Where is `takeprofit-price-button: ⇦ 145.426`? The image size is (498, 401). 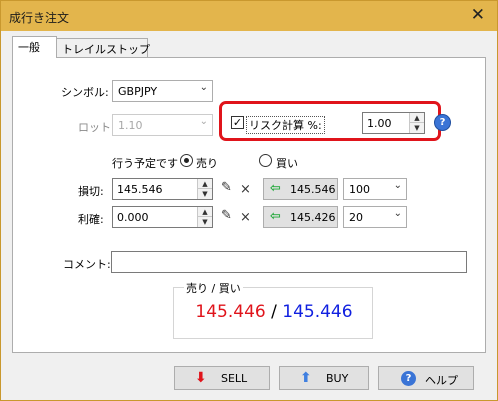 takeprofit-price-button: ⇦ 145.426 is located at coordinates (300, 217).